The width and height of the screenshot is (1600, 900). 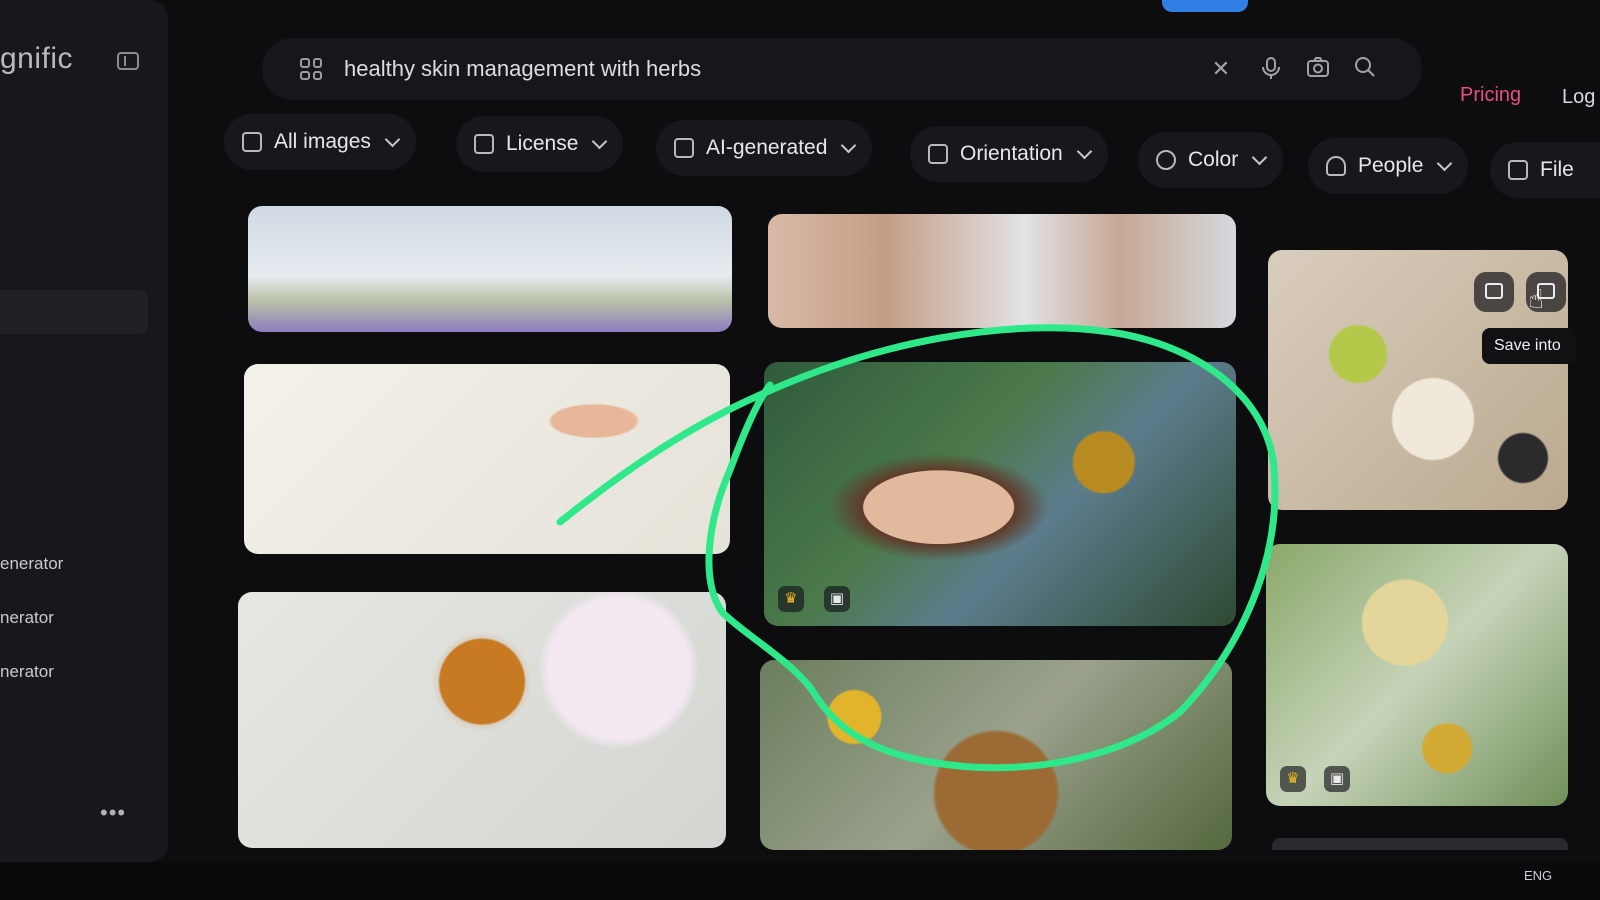 I want to click on sidebar-item-generator-2: nerator, so click(x=27, y=618).